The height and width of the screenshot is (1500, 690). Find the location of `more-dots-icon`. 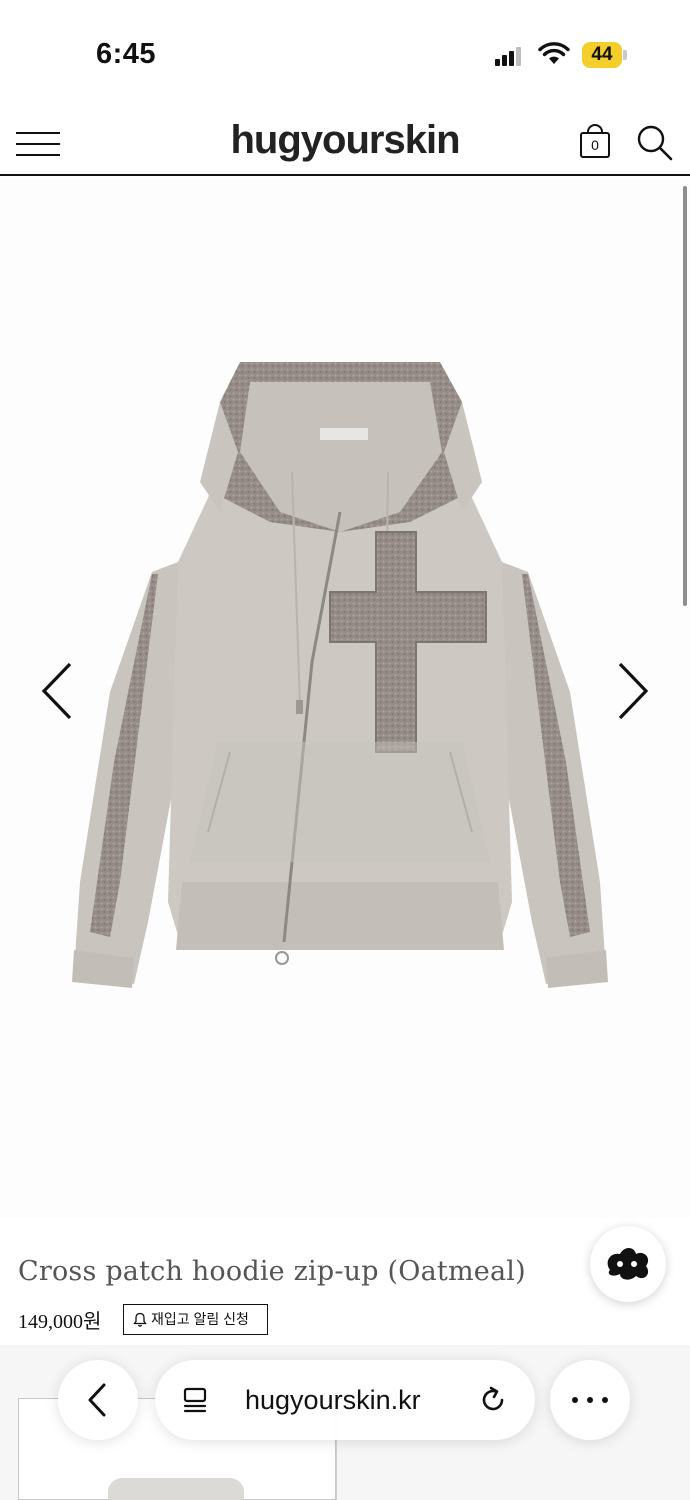

more-dots-icon is located at coordinates (590, 1400).